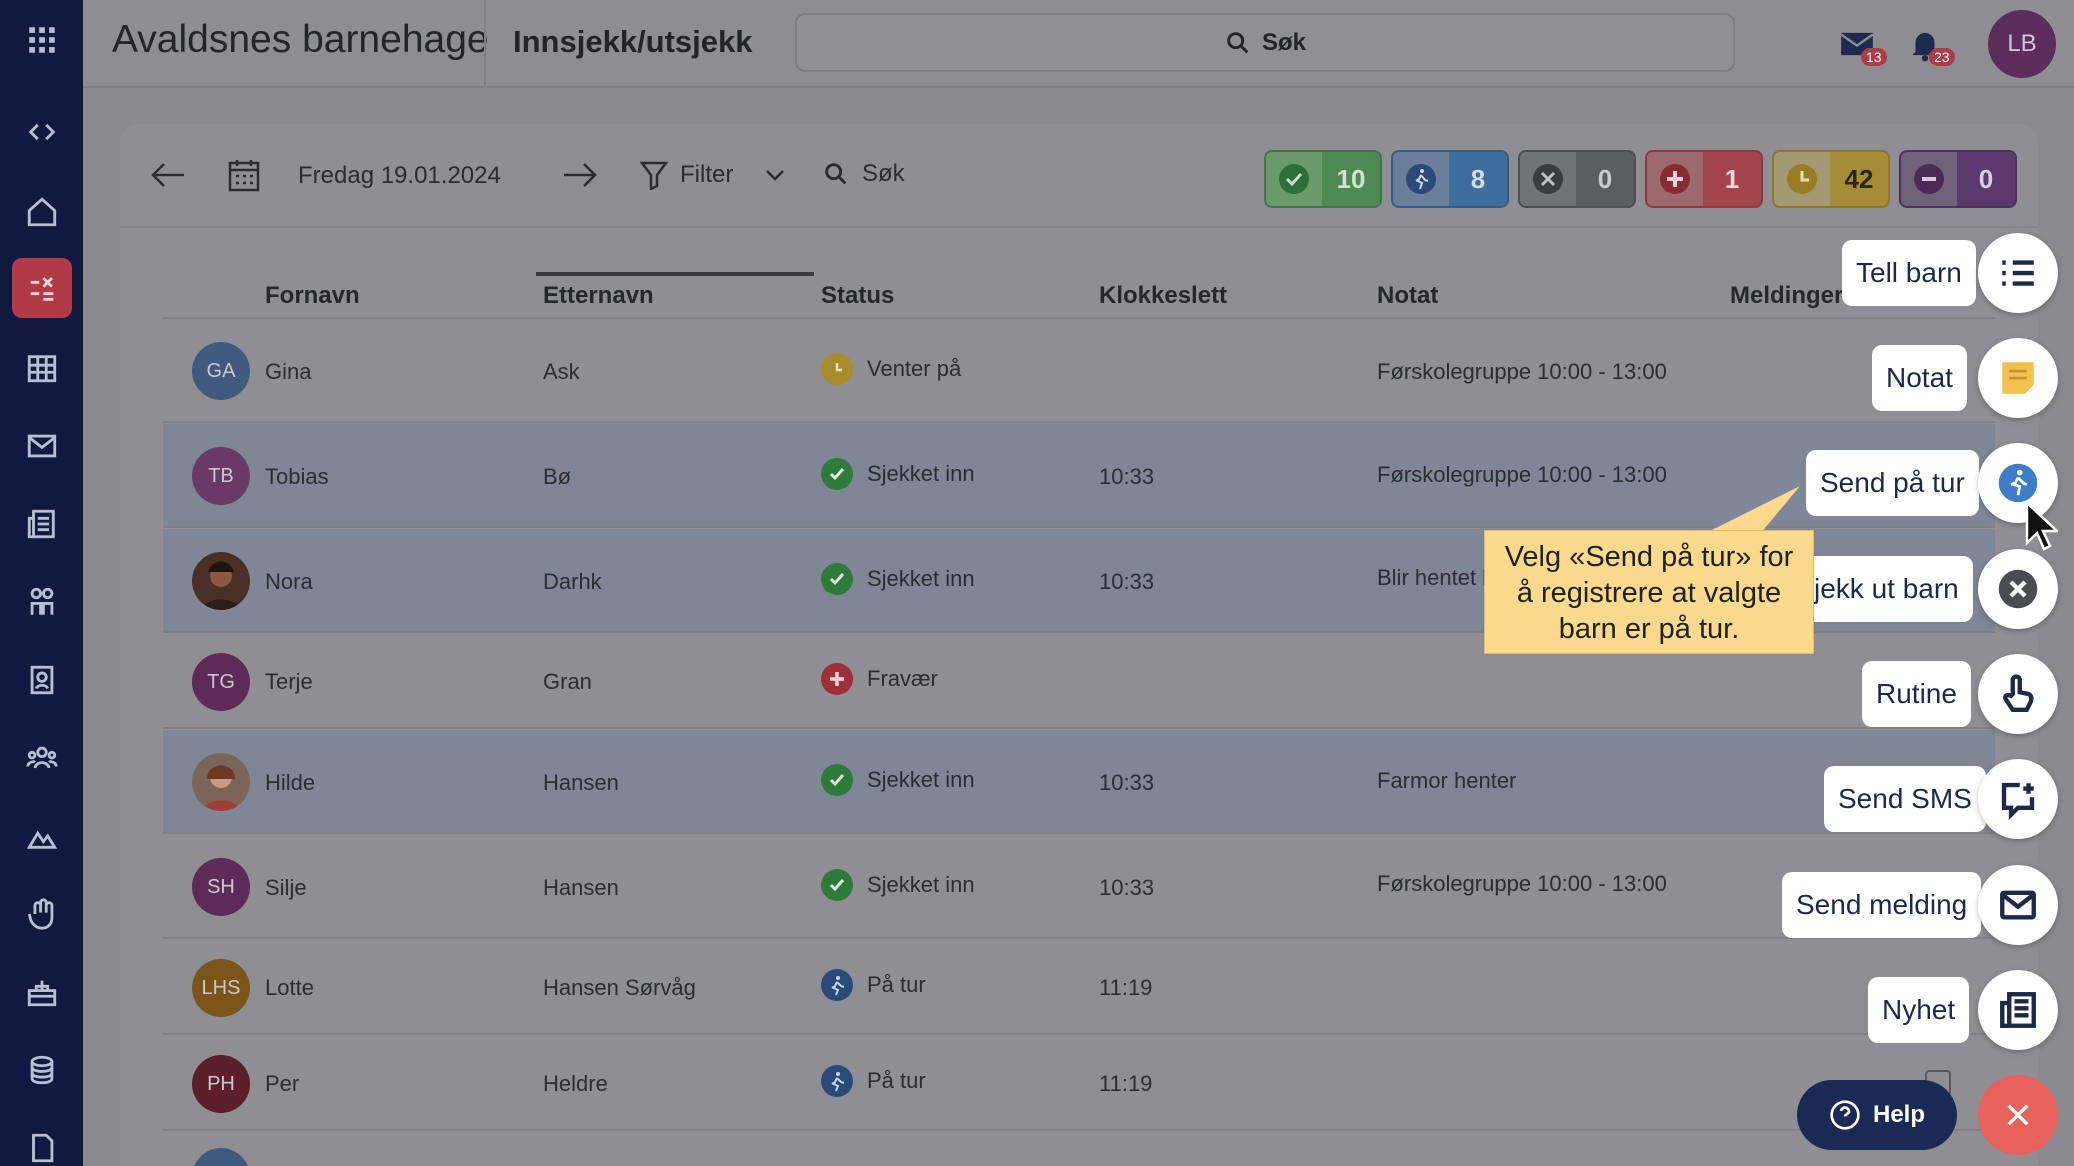  I want to click on children-icon, so click(42, 602).